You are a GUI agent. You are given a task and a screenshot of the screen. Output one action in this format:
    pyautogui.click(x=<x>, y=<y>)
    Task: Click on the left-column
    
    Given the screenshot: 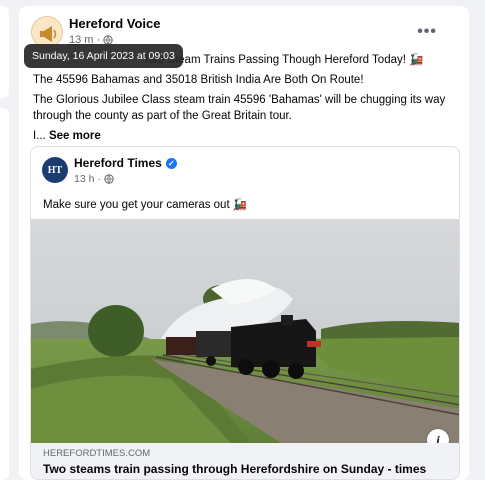 What is the action you would take?
    pyautogui.click(x=4, y=240)
    